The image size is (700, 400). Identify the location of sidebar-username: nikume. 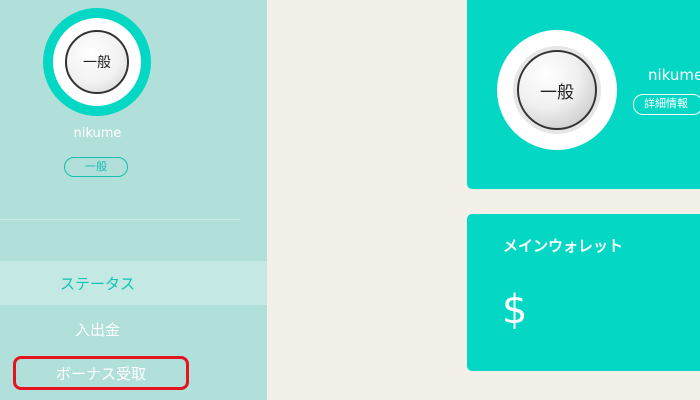
(97, 133).